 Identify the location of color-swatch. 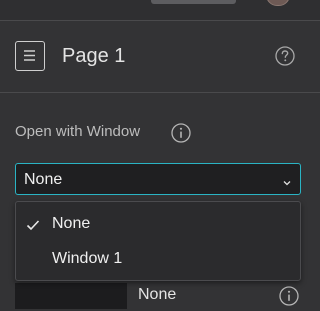
(71, 296).